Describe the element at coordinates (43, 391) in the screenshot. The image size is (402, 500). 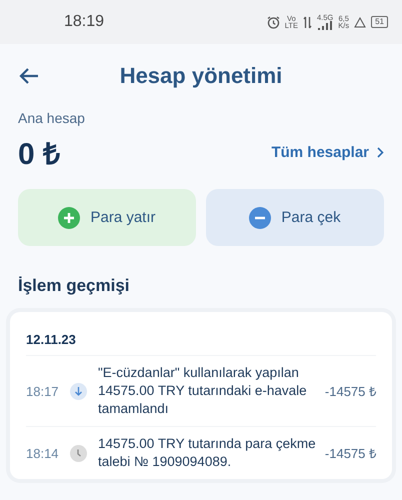
I see `transaction-time: 18:17` at that location.